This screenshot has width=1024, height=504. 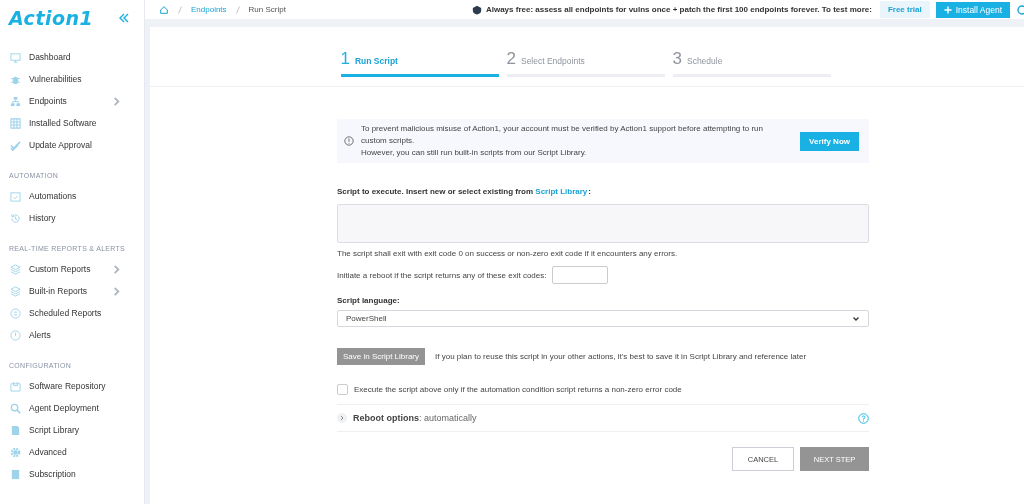 What do you see at coordinates (474, 153) in the screenshot?
I see `notice-text: However, you can still run built-in scripts from our Script Library.` at bounding box center [474, 153].